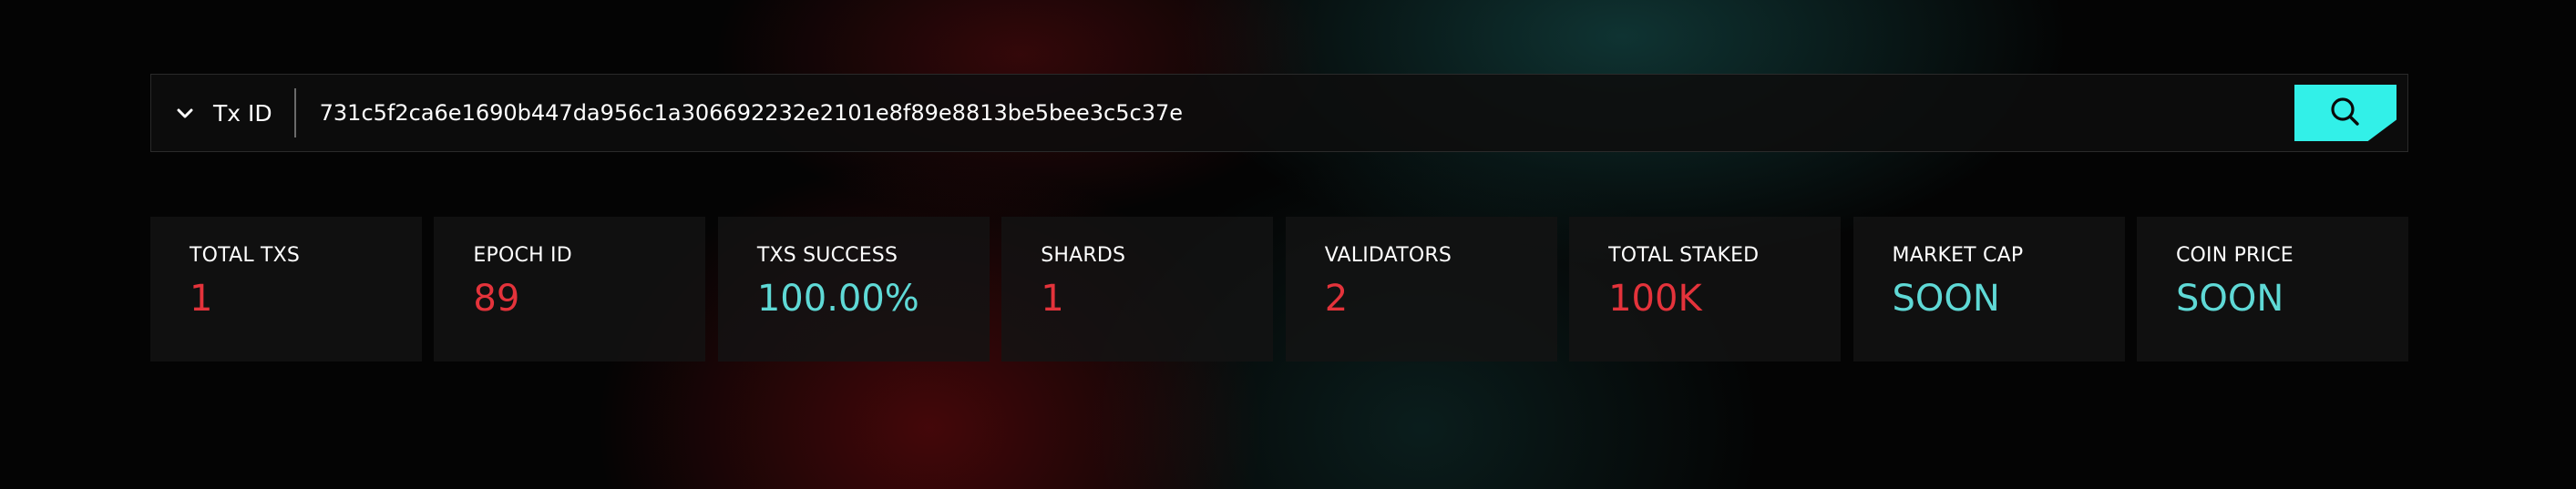 This screenshot has width=2576, height=489. Describe the element at coordinates (243, 113) in the screenshot. I see `search-type-label: Tx ID` at that location.